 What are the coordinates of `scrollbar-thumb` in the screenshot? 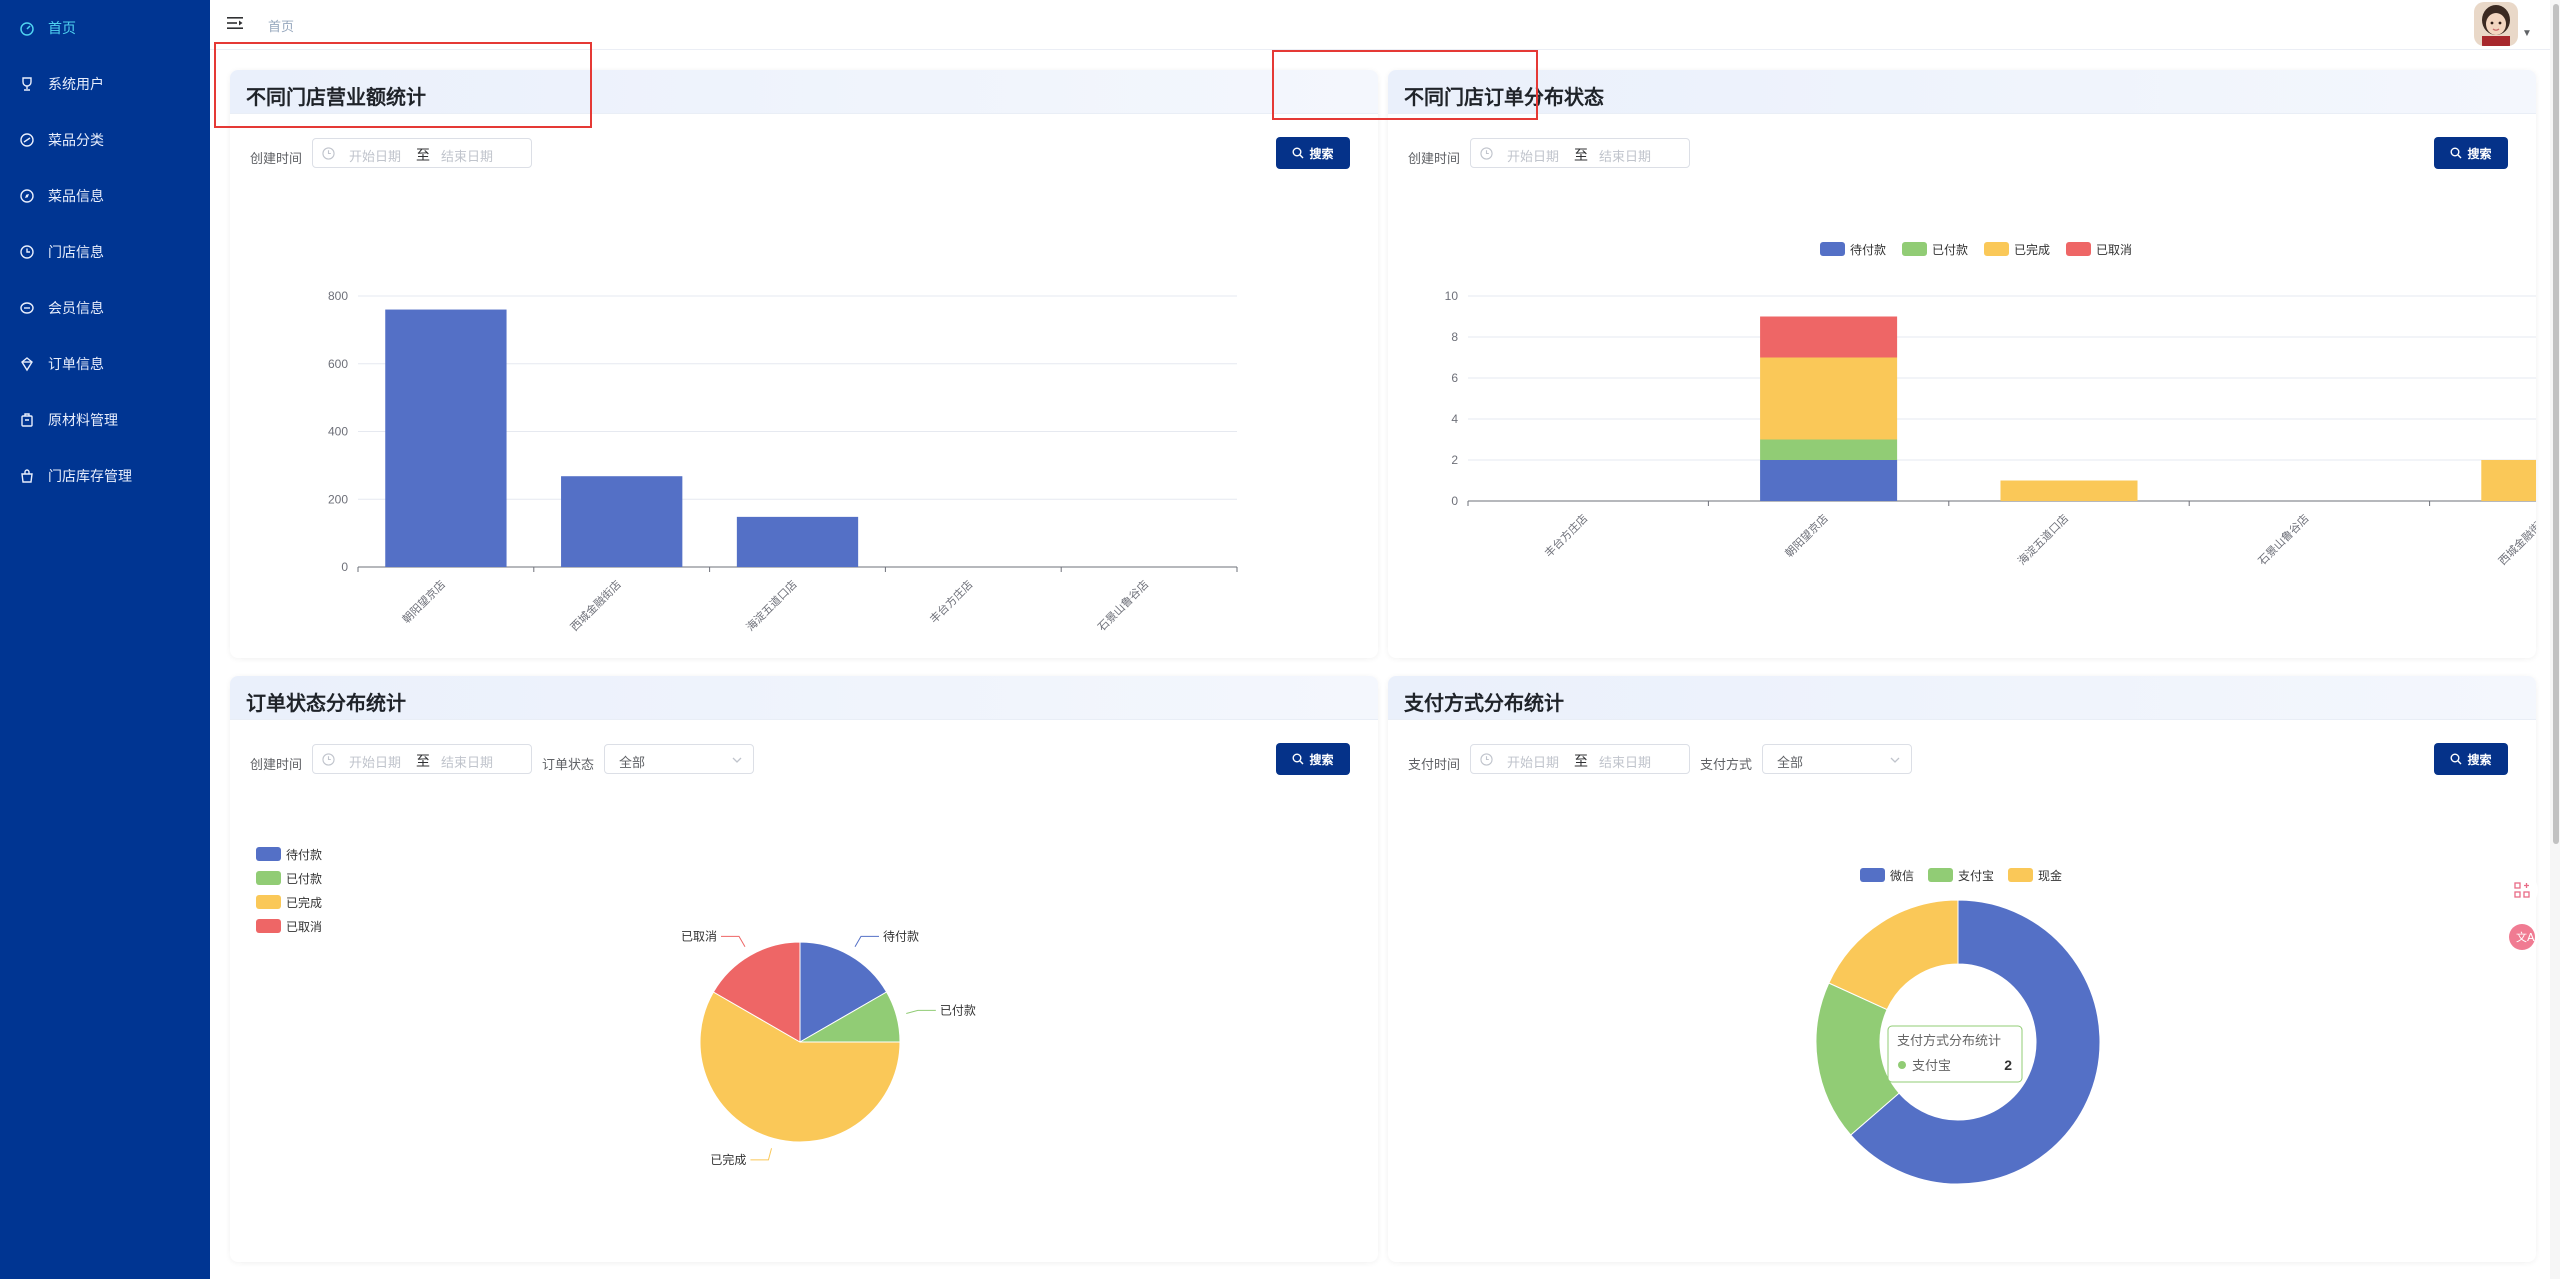 It's located at (2556, 424).